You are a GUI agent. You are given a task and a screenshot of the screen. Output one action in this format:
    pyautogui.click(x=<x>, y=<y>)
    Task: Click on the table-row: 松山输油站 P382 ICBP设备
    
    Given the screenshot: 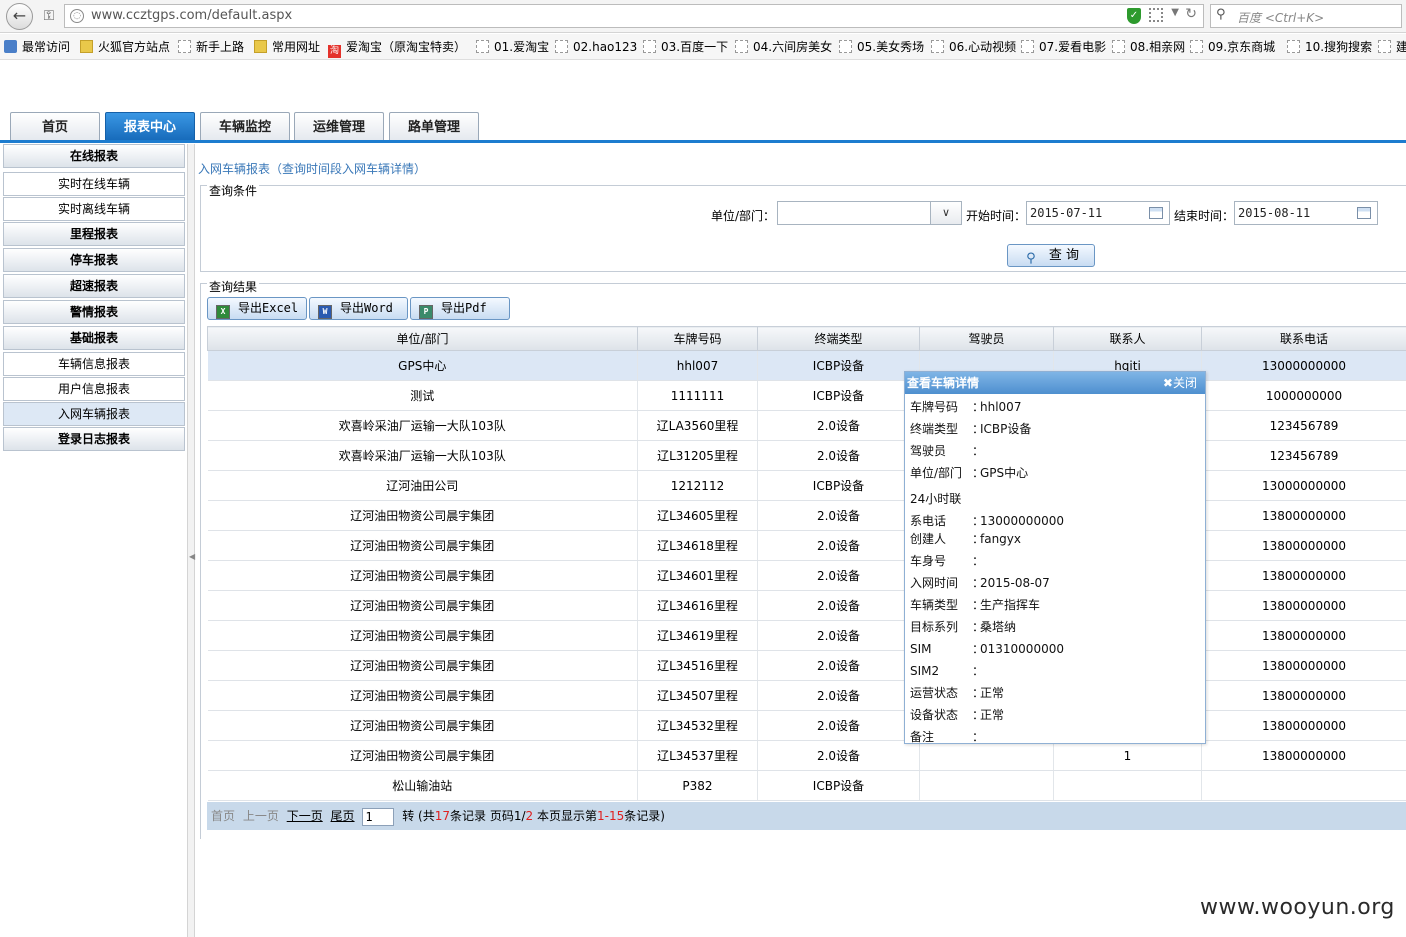 What is the action you would take?
    pyautogui.click(x=806, y=785)
    